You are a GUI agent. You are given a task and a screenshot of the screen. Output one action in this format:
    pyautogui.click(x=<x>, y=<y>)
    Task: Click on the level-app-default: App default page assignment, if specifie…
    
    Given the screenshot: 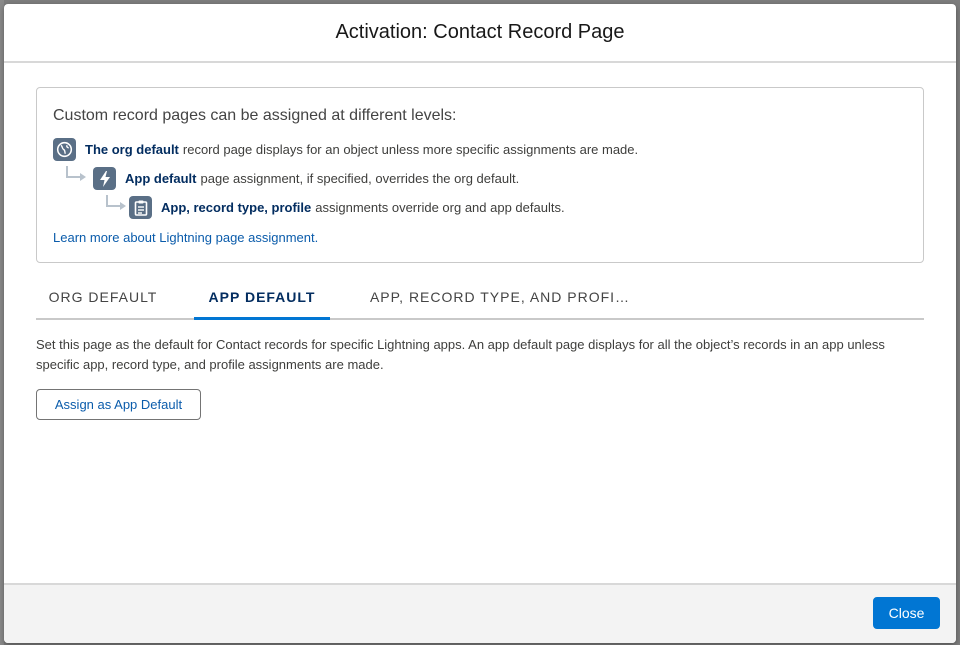 What is the action you would take?
    pyautogui.click(x=306, y=178)
    